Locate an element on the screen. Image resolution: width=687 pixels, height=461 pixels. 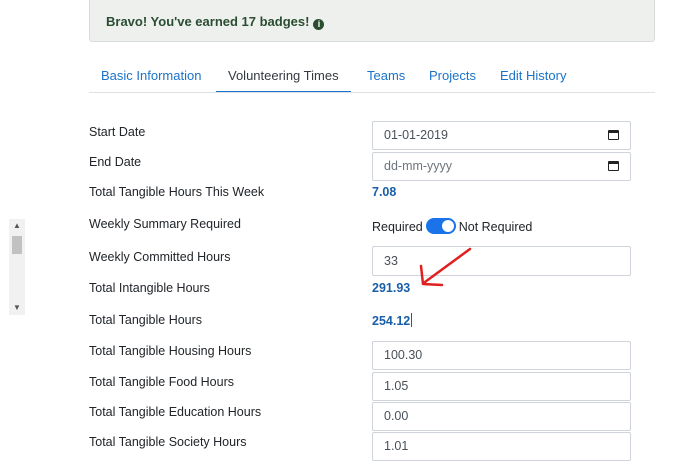
education-hours-input: 0.00 is located at coordinates (501, 416).